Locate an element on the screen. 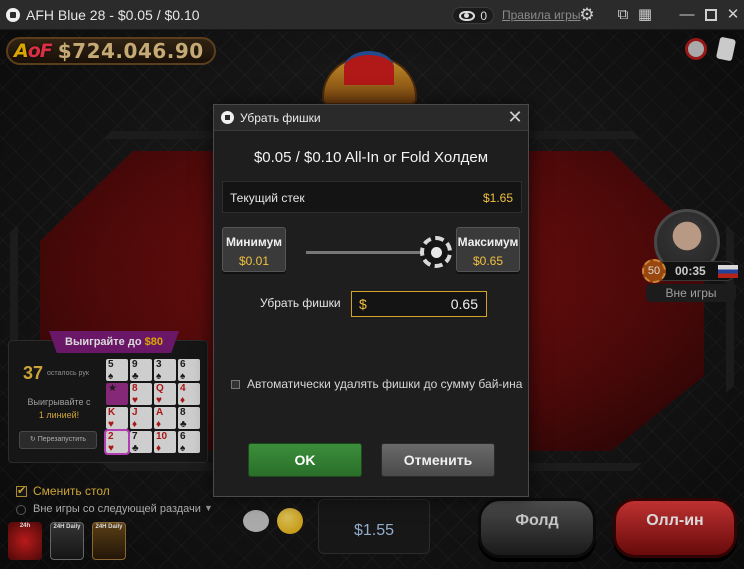  dialog-header: Убрать фишки ✕ is located at coordinates (371, 118).